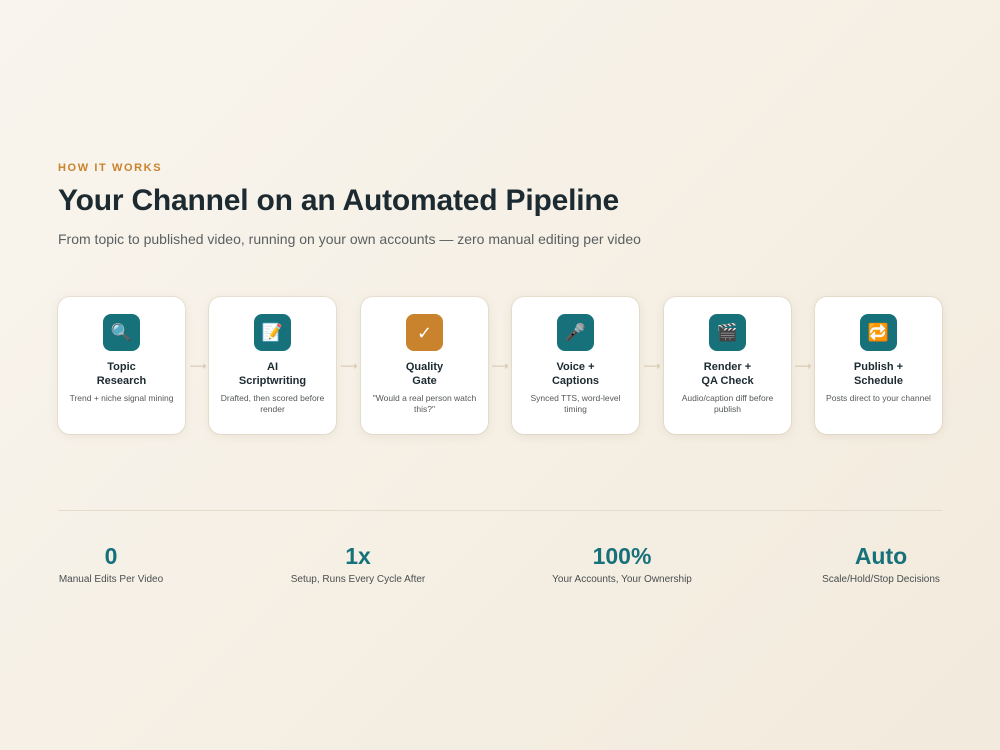  What do you see at coordinates (358, 556) in the screenshot?
I see `stat-value: 1x` at bounding box center [358, 556].